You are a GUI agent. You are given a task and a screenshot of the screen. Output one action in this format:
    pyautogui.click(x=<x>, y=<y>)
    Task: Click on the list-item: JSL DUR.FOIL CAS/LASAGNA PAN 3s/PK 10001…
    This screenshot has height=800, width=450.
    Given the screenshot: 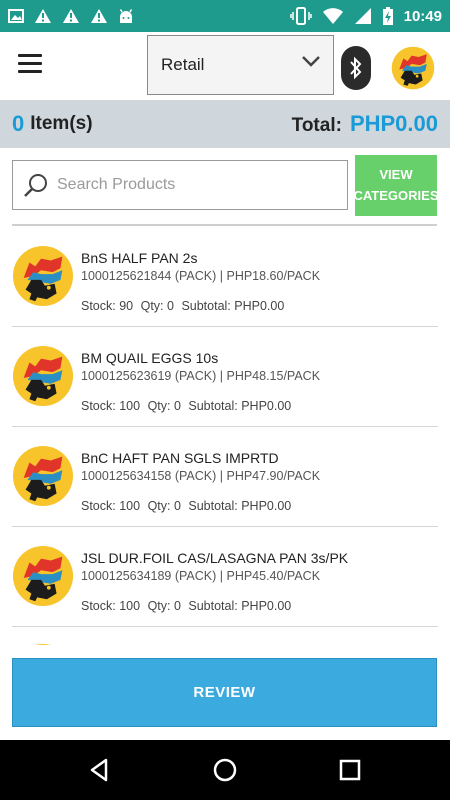 What is the action you would take?
    pyautogui.click(x=225, y=577)
    